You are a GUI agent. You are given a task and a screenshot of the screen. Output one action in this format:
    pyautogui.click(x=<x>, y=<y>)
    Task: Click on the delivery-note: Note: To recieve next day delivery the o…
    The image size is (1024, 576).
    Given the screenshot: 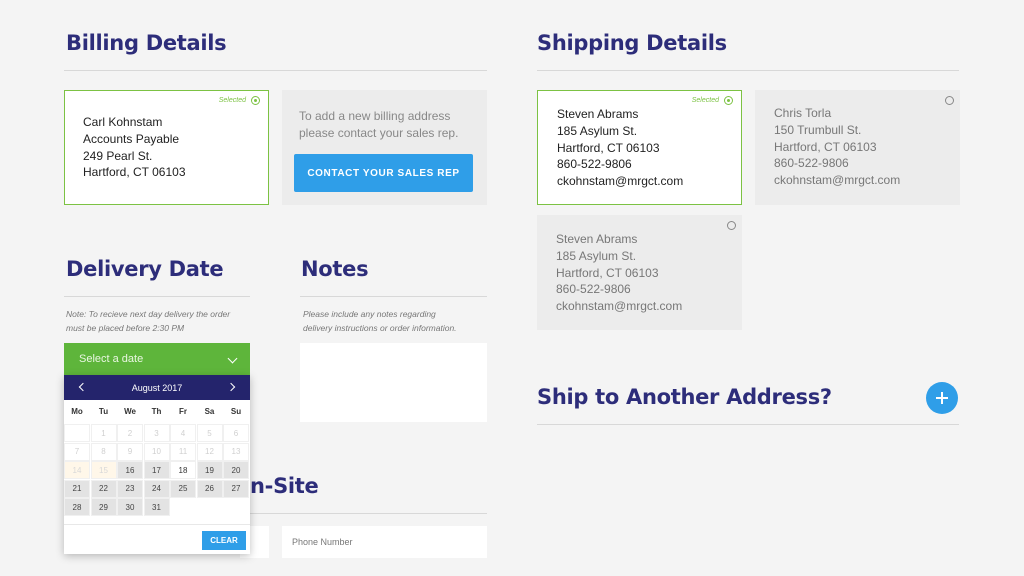 What is the action you would take?
    pyautogui.click(x=148, y=321)
    